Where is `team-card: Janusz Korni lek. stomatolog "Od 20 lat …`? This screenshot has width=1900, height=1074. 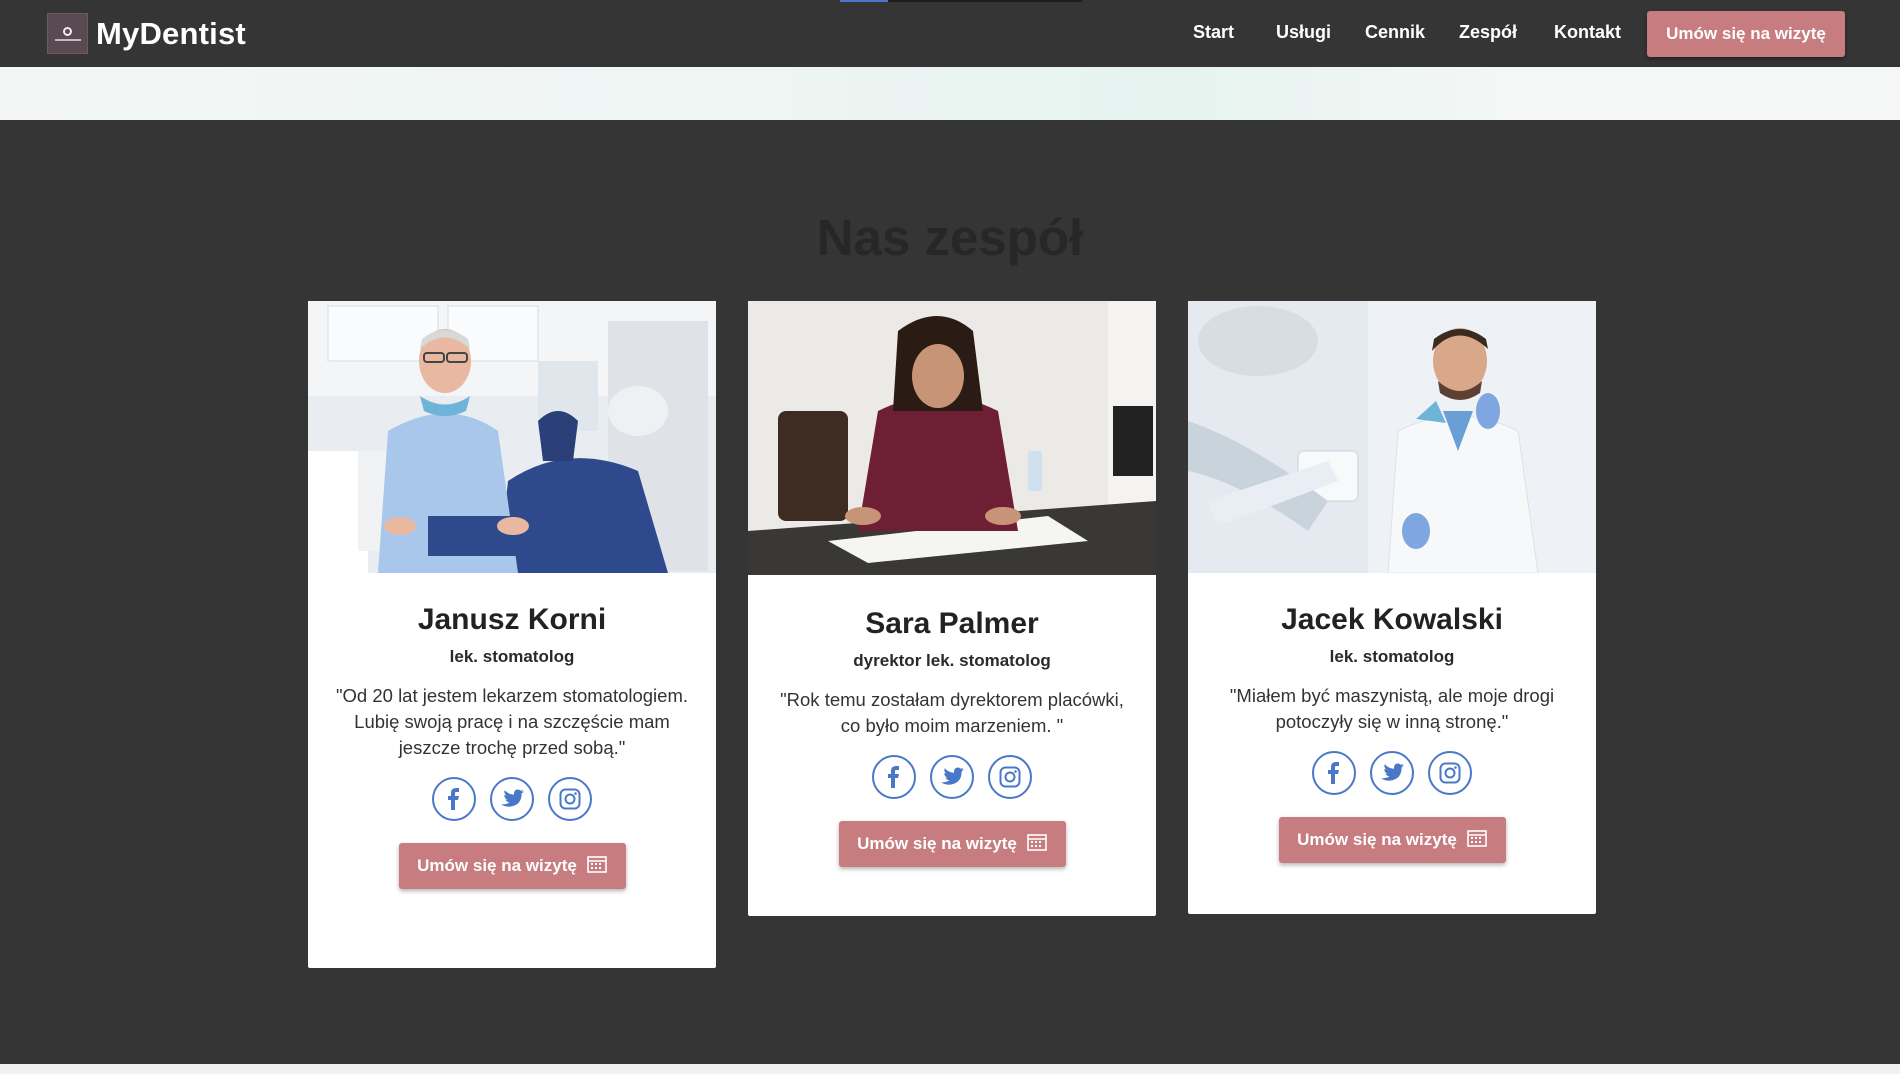 team-card: Janusz Korni lek. stomatolog "Od 20 lat … is located at coordinates (512, 634).